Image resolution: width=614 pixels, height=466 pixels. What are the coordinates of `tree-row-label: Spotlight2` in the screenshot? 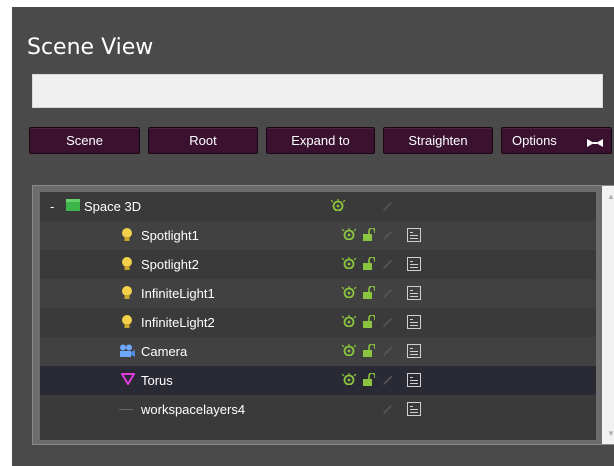 It's located at (170, 264).